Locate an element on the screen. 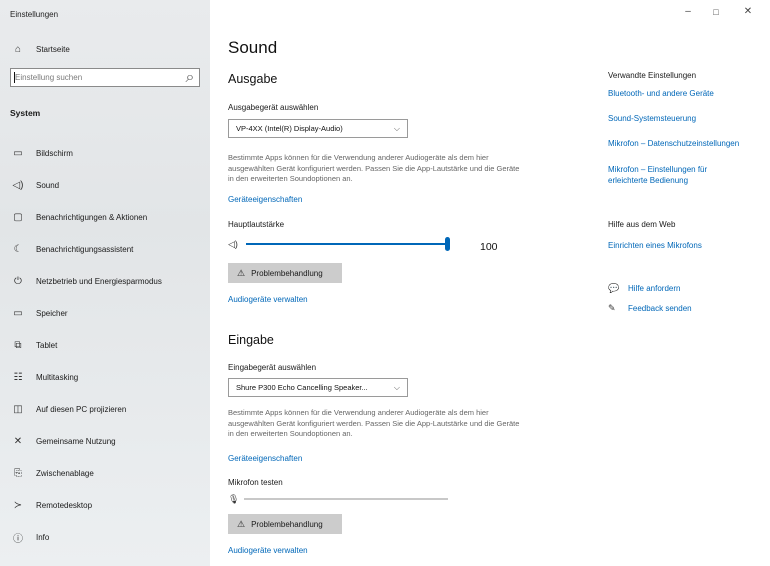 This screenshot has height=566, width=770. sidebar-item-label: Bildschirm is located at coordinates (54, 153).